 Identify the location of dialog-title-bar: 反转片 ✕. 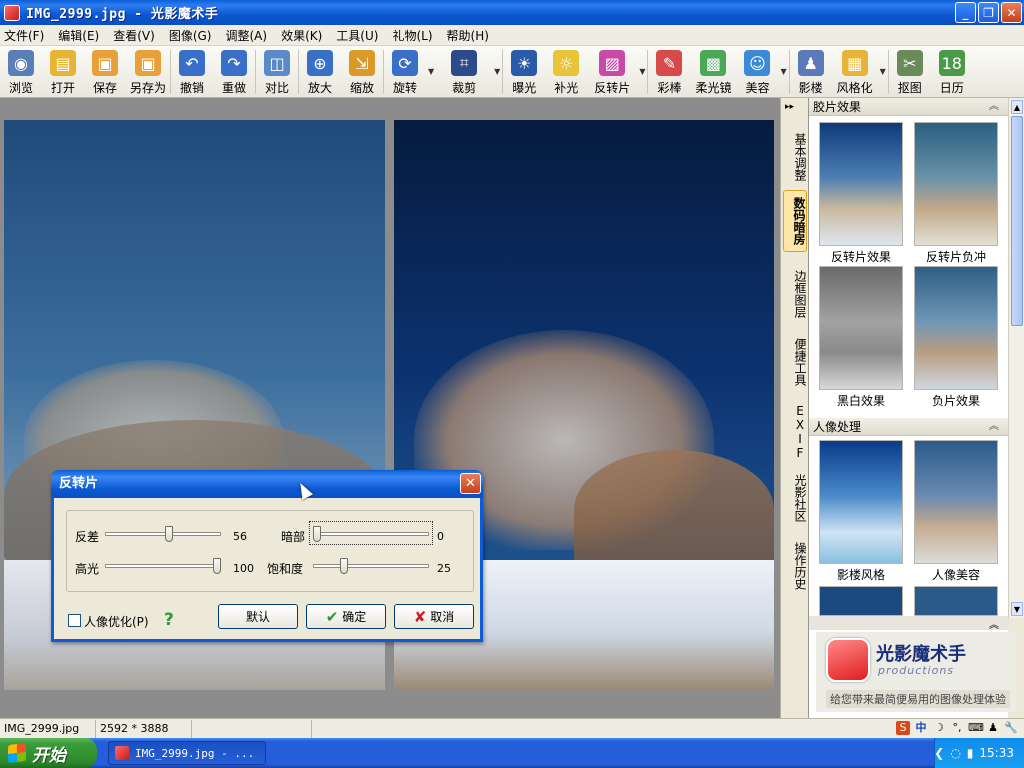
(267, 484).